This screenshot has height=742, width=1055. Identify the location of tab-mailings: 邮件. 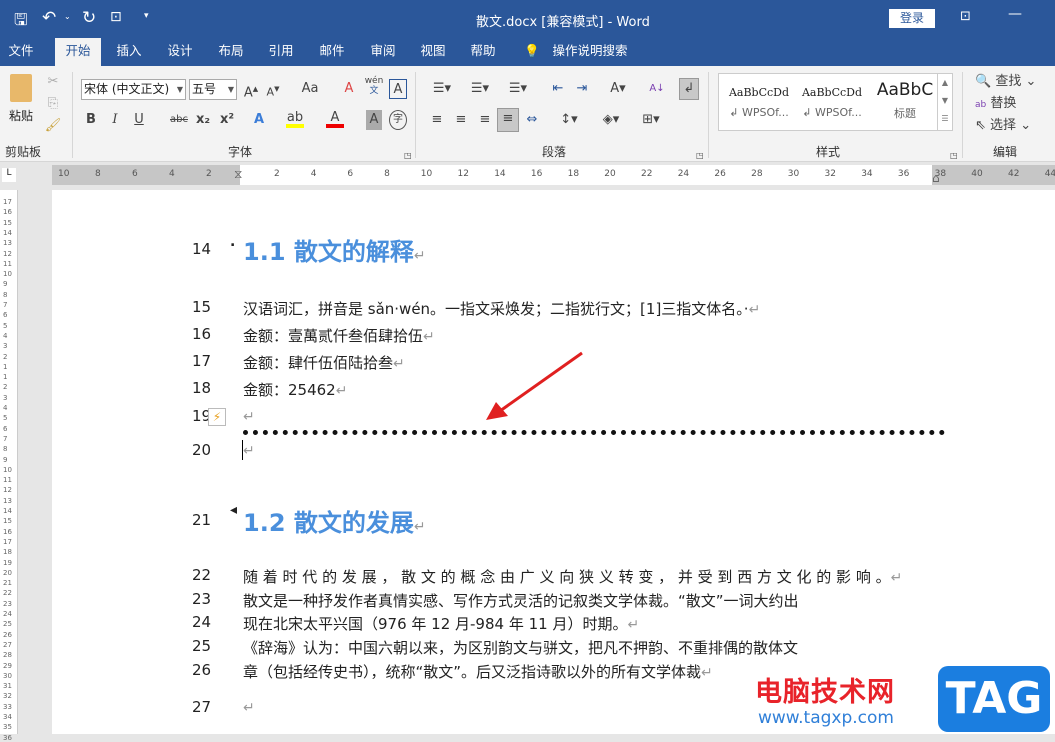
(332, 52).